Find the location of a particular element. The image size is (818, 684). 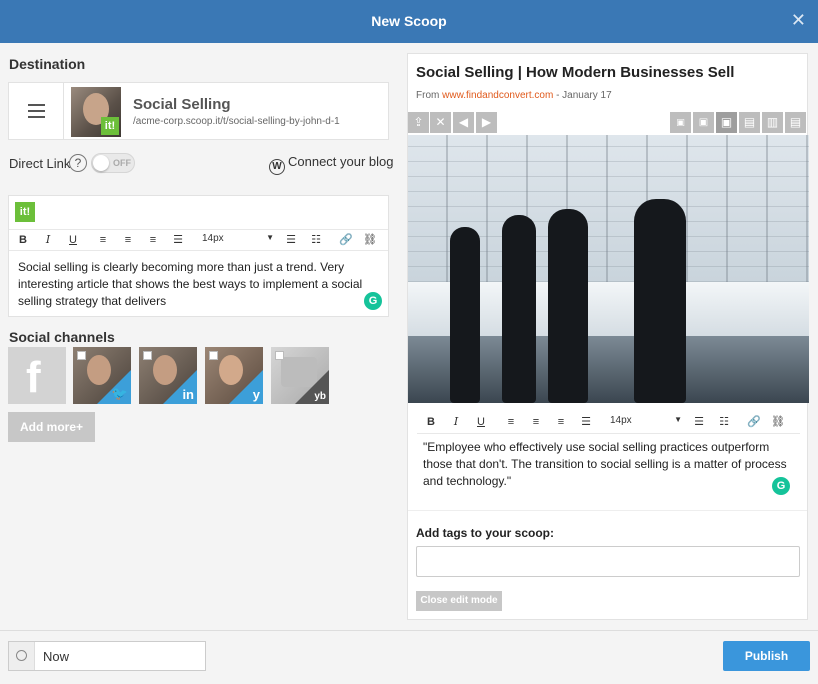

wordpress-icon: W is located at coordinates (277, 167).